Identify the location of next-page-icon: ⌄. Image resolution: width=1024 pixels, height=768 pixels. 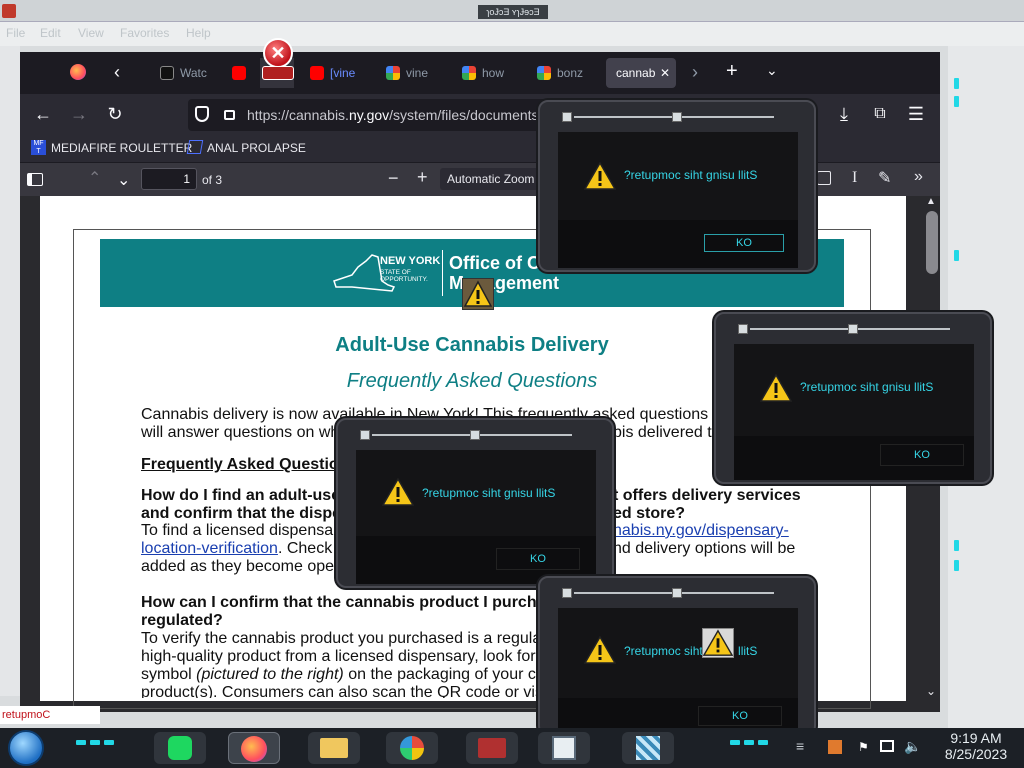
(123, 180).